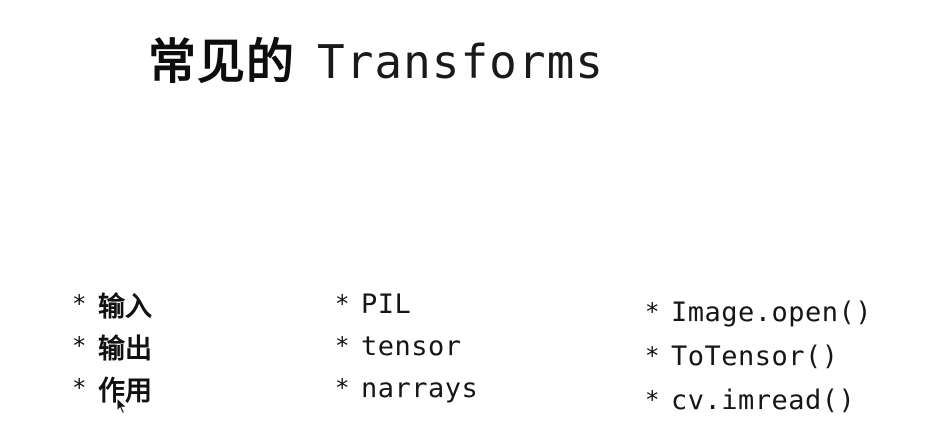  I want to click on item-label: PIL, so click(386, 304).